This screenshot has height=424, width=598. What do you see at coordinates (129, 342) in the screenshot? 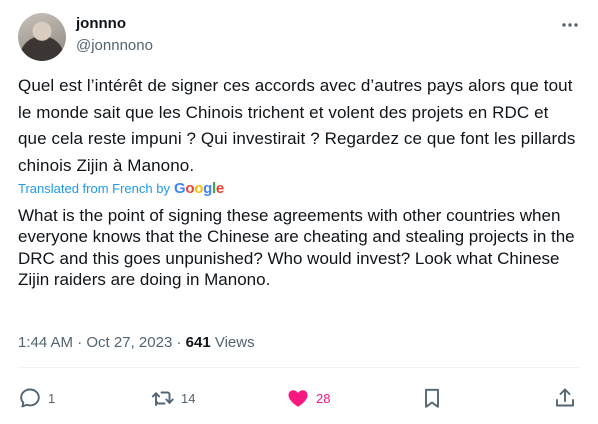
I see `tweet-date: Oct 27, 2023` at bounding box center [129, 342].